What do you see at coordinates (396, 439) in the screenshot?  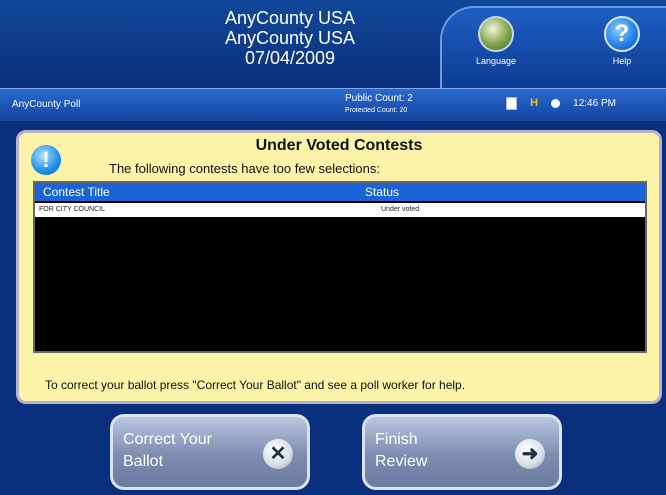 I see `finish-review-label-line1: Finish` at bounding box center [396, 439].